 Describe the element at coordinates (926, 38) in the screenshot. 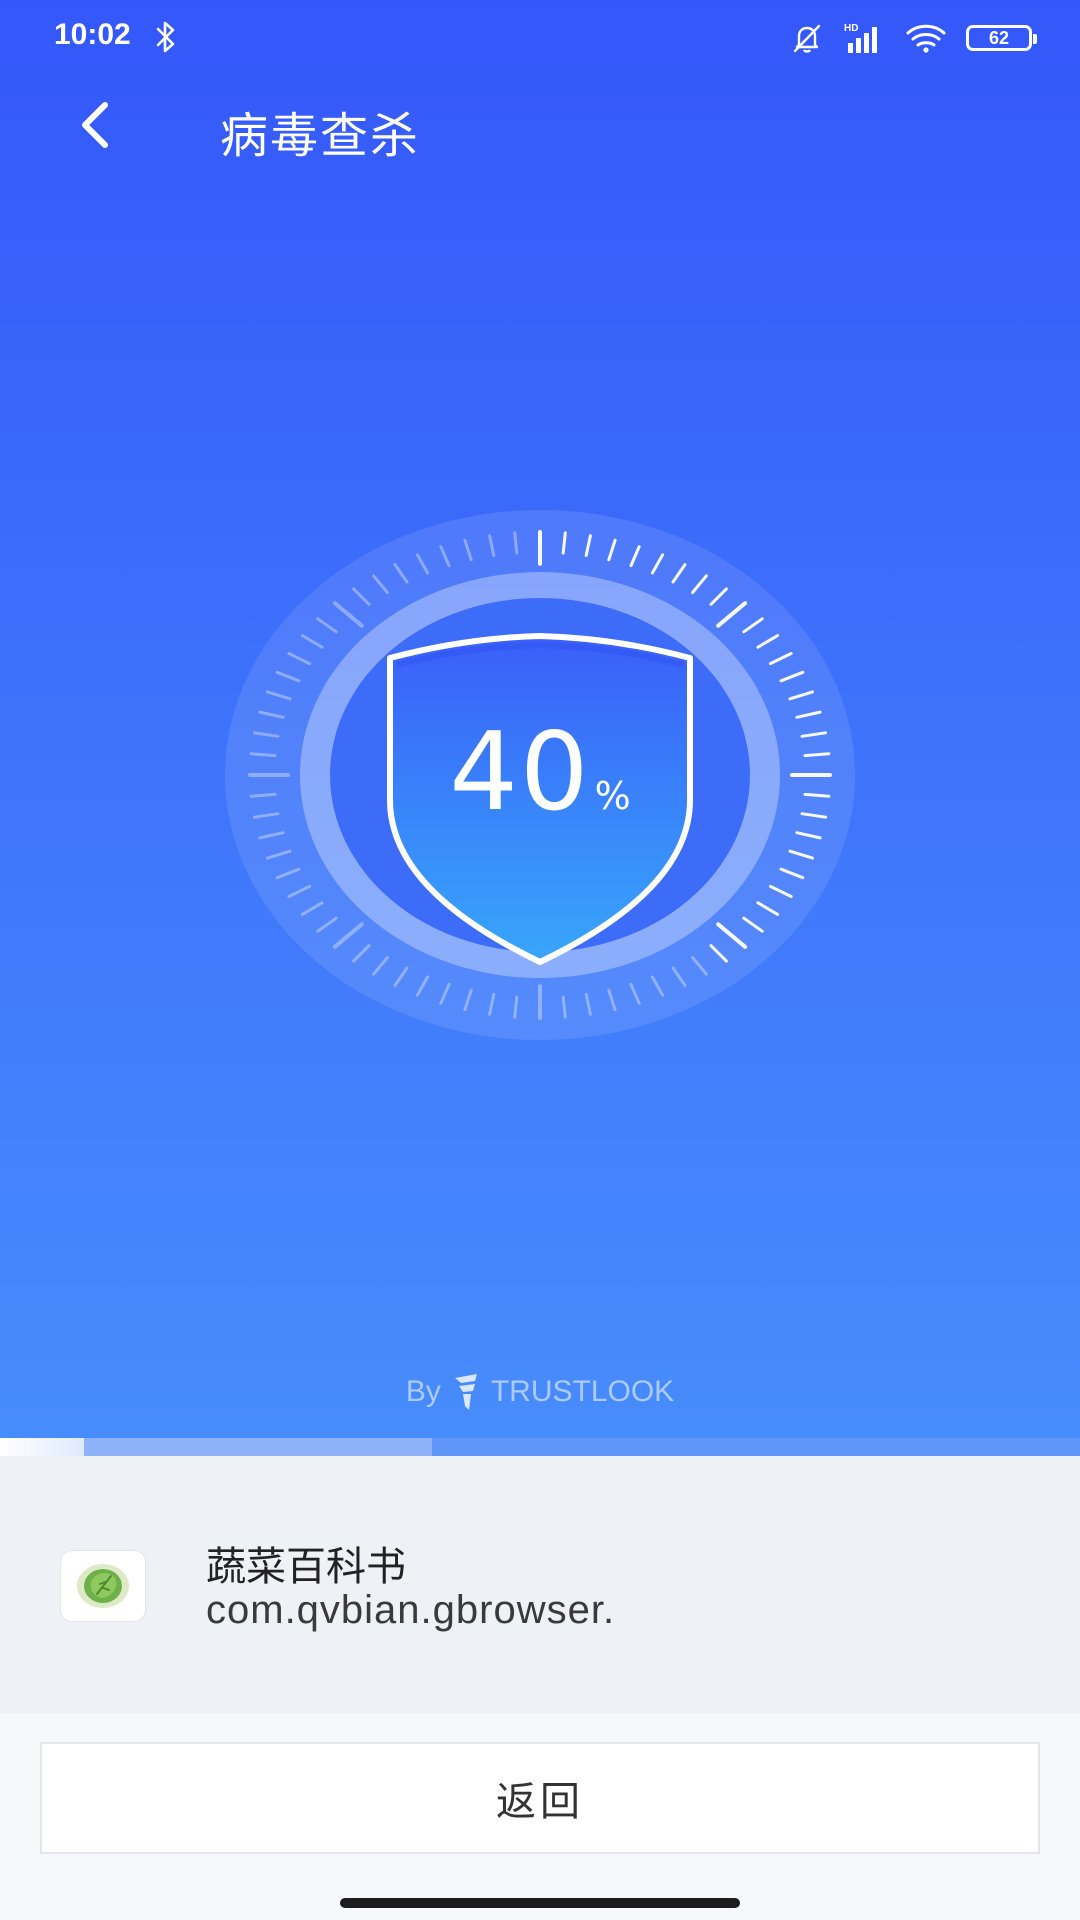

I see `wifi-icon` at that location.